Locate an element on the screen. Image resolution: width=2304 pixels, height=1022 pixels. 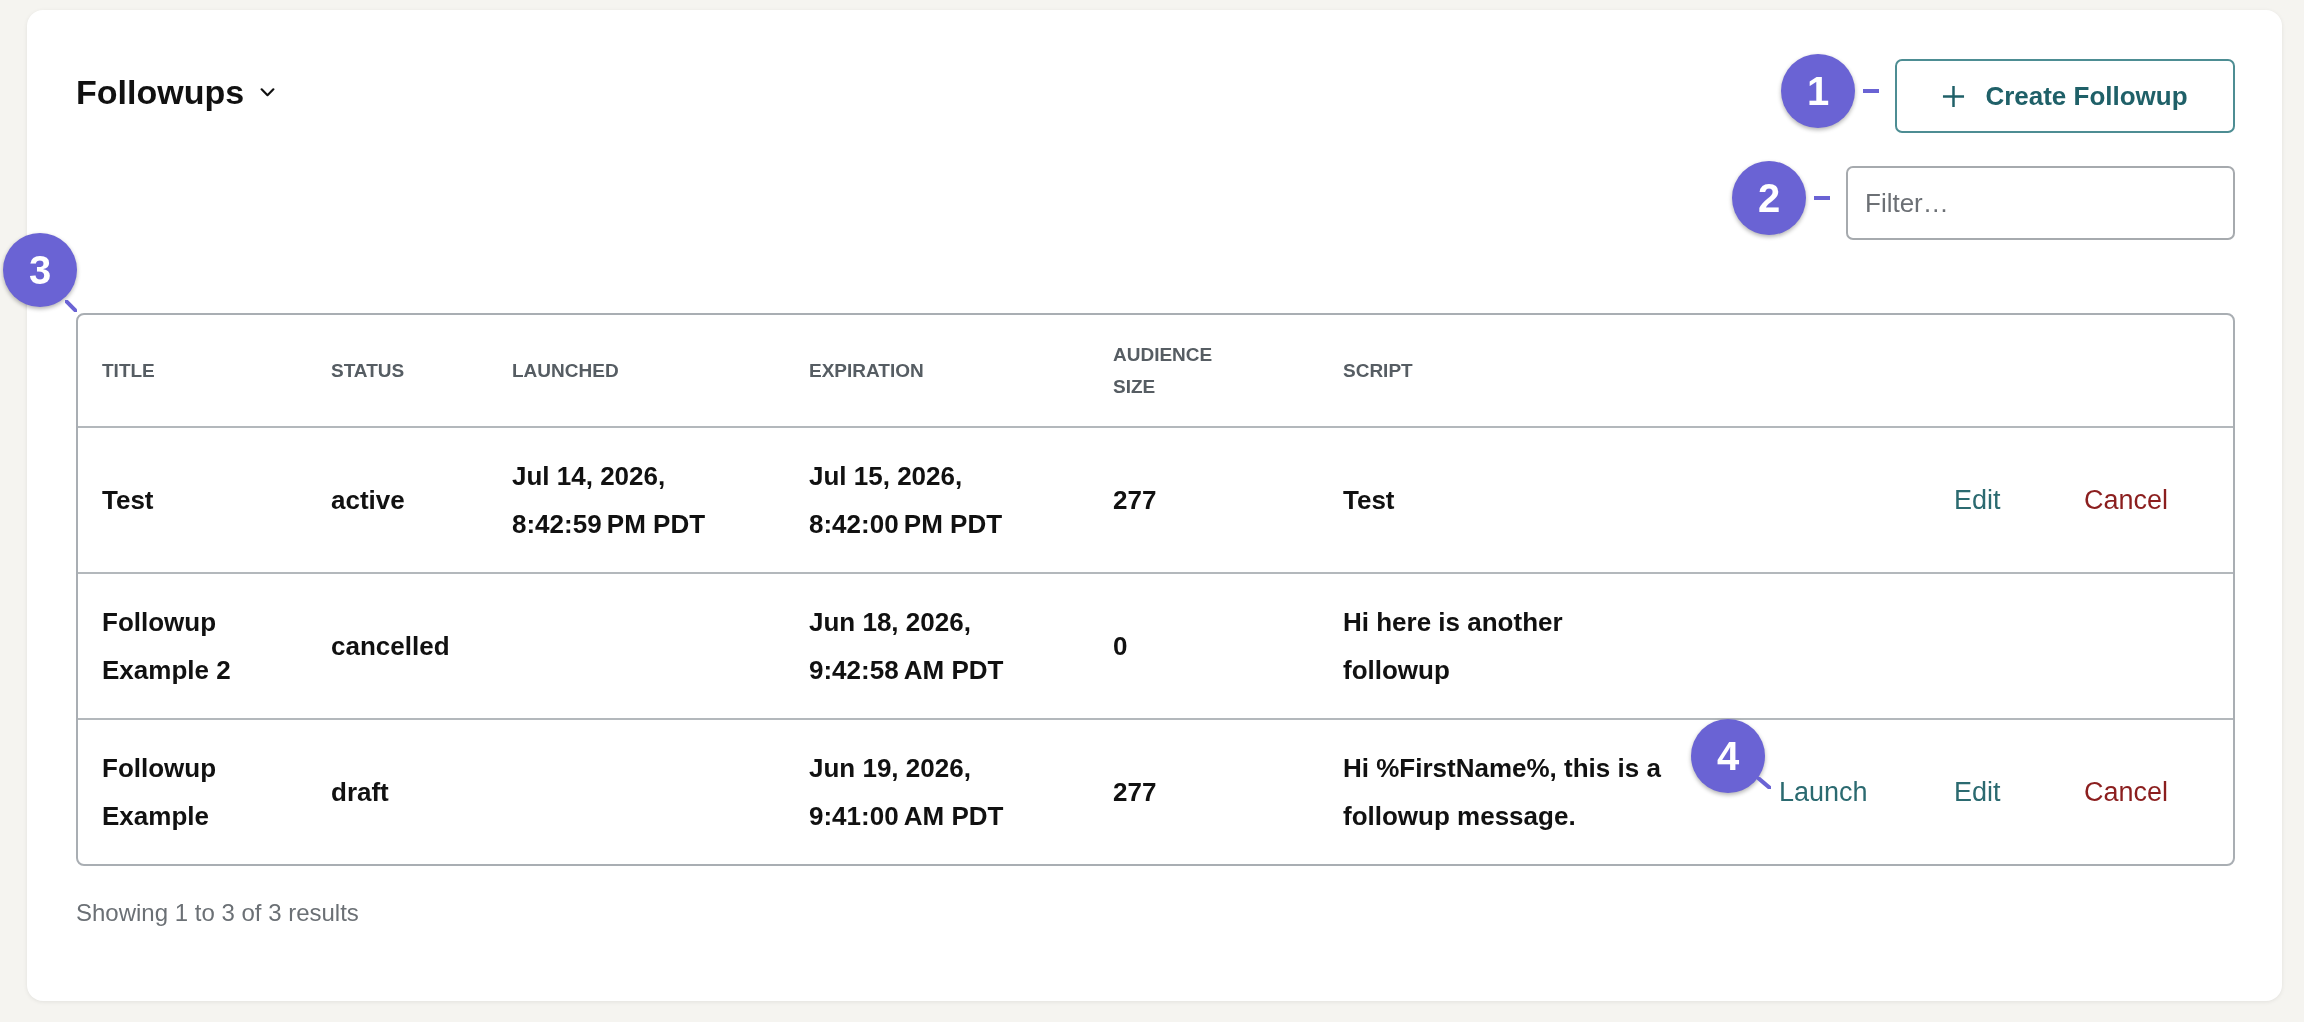
column-header: AUDIENCE SIZE is located at coordinates (1163, 370).